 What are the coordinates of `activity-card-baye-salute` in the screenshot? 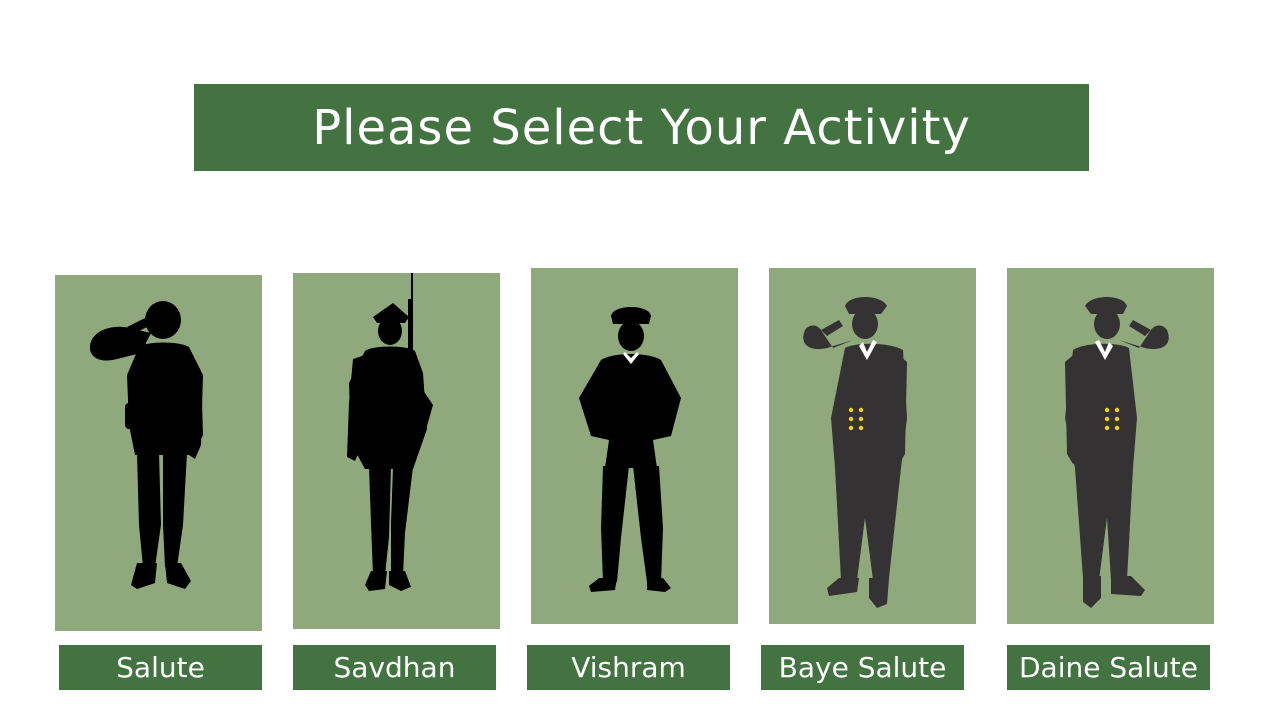 It's located at (872, 446).